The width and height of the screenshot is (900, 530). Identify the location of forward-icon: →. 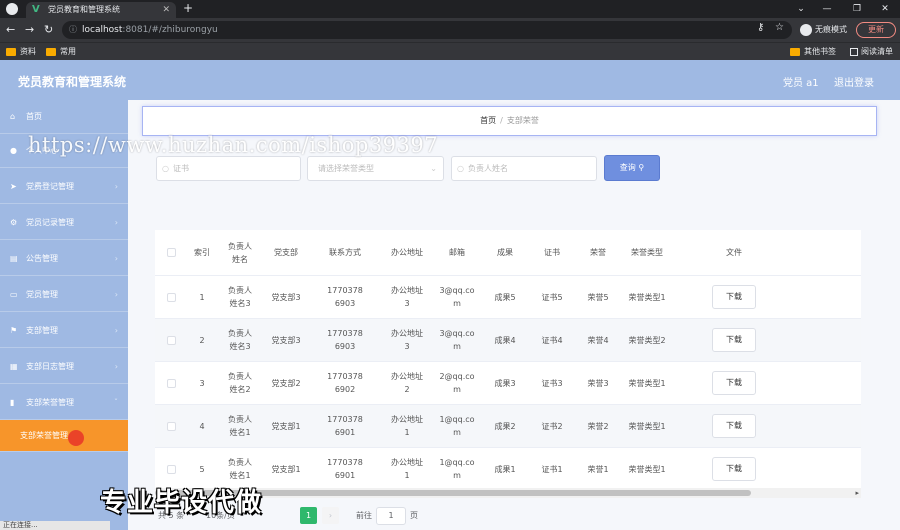
(29, 30).